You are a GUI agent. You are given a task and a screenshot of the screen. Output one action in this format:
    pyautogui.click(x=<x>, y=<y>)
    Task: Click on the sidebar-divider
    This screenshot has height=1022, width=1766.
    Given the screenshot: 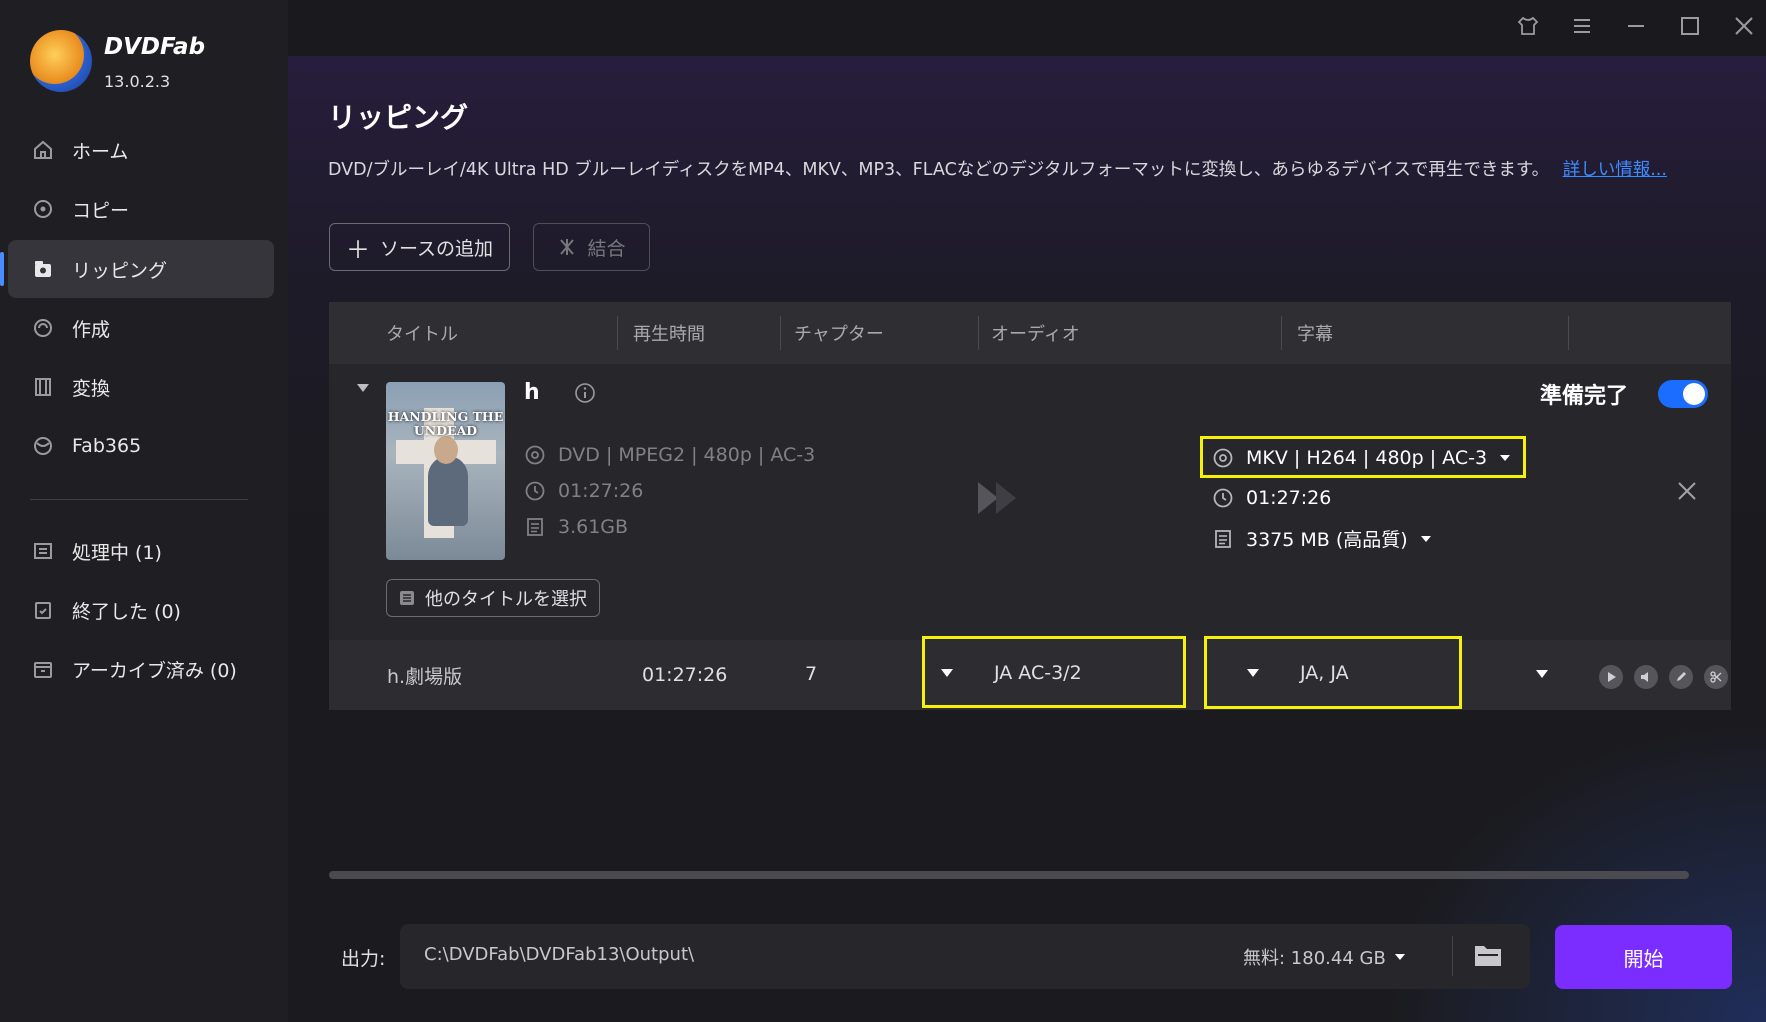 What is the action you would take?
    pyautogui.click(x=139, y=499)
    